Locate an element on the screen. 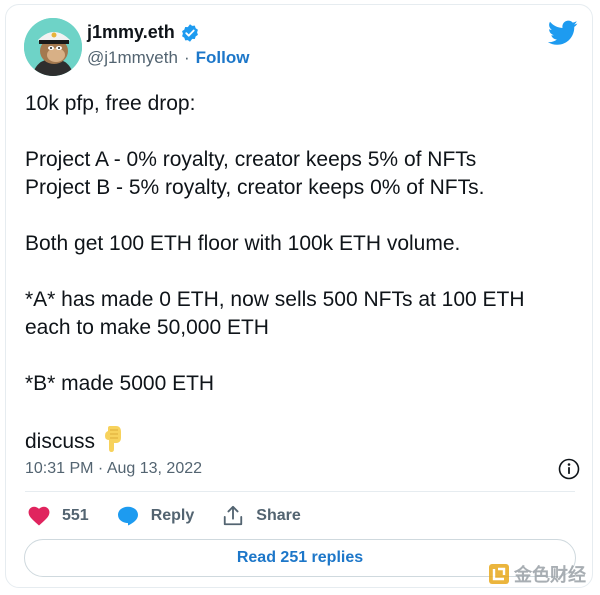 This screenshot has width=600, height=595. author-display-name: j1mmy.eth is located at coordinates (131, 32).